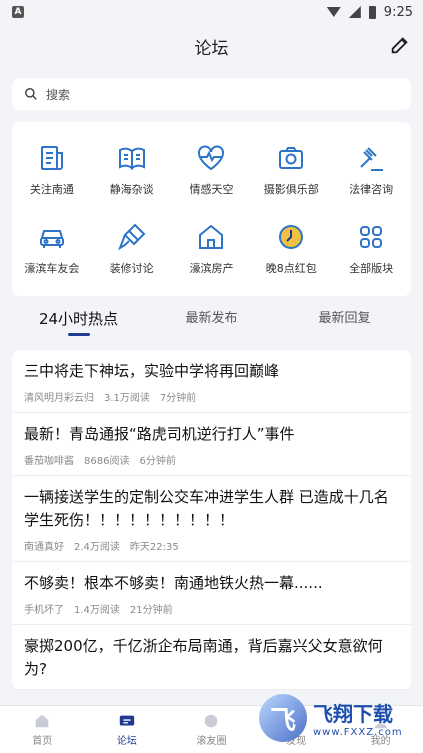 The width and height of the screenshot is (423, 753). I want to click on post-reads: 8686阅读, so click(107, 461).